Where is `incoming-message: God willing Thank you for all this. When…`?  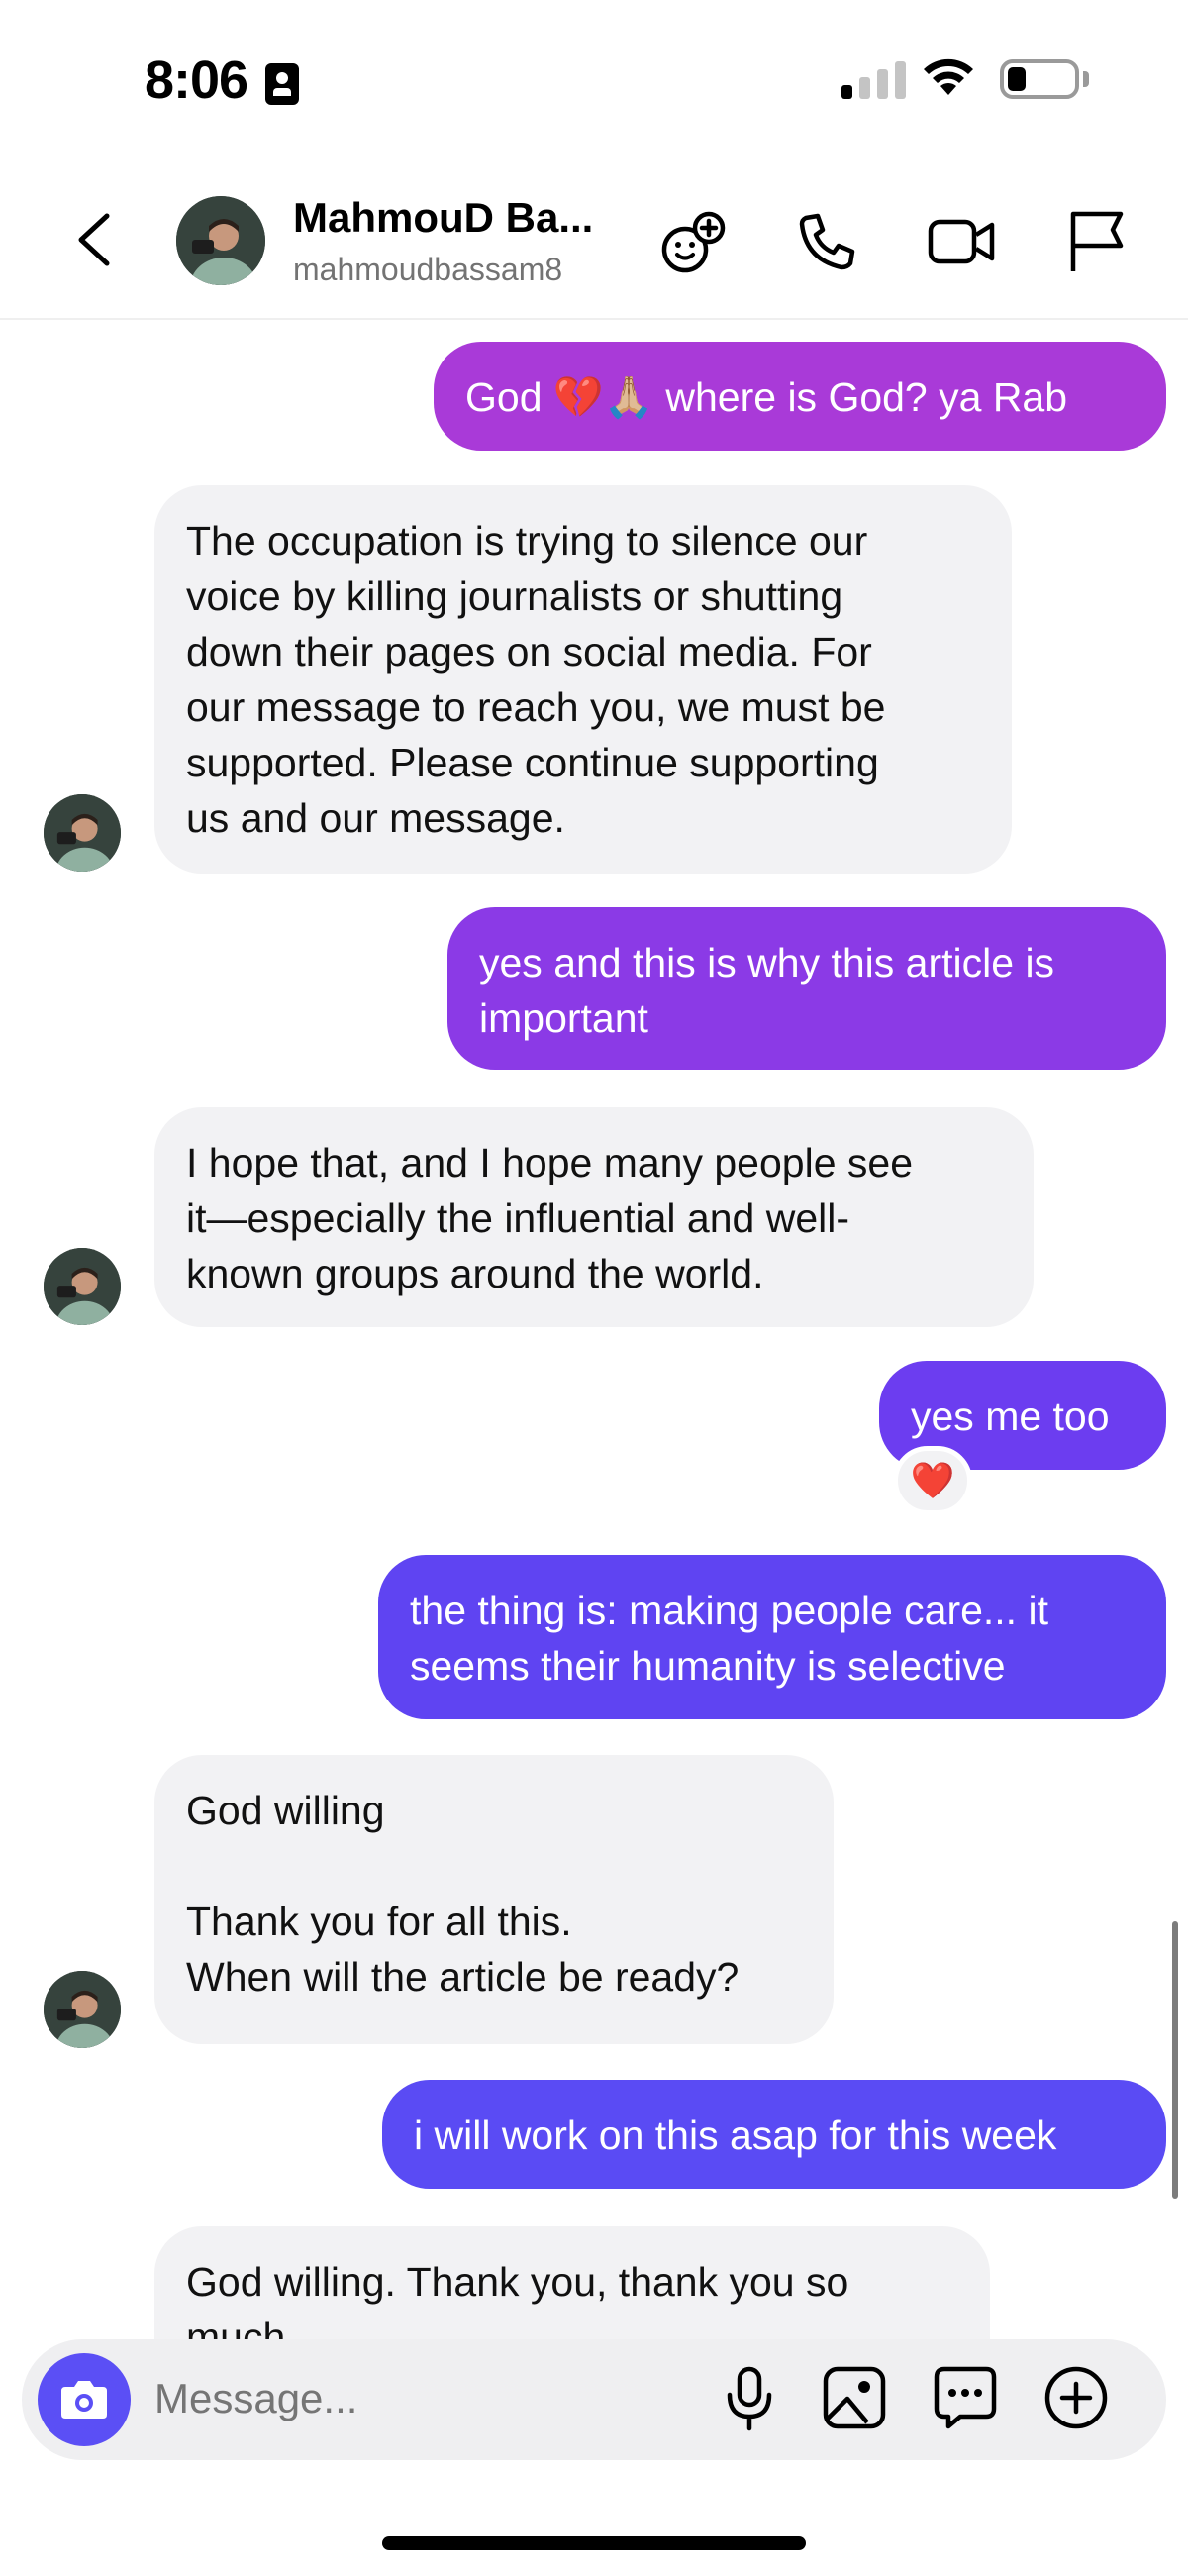 incoming-message: God willing Thank you for all this. When… is located at coordinates (494, 1899).